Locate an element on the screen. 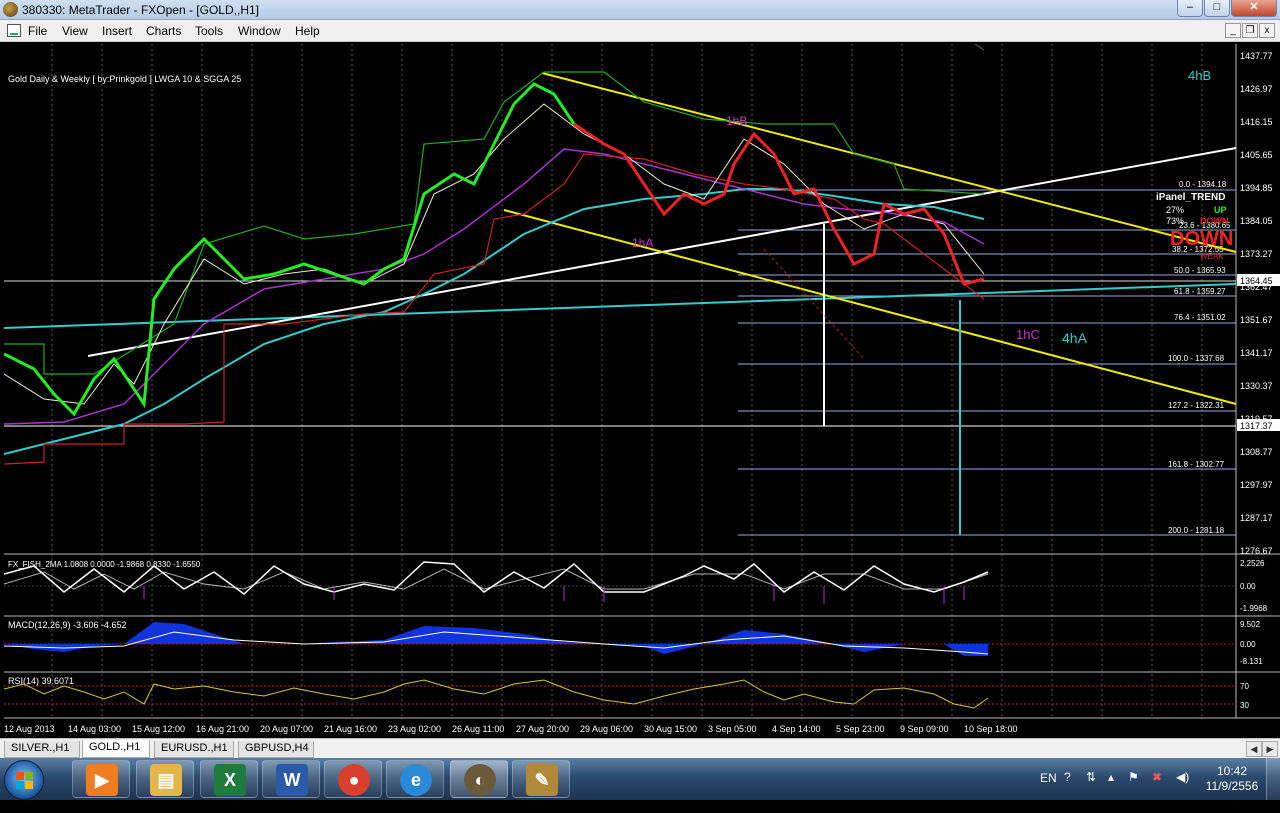 This screenshot has height=813, width=1280. price-tick: 1297.97 is located at coordinates (1256, 485).